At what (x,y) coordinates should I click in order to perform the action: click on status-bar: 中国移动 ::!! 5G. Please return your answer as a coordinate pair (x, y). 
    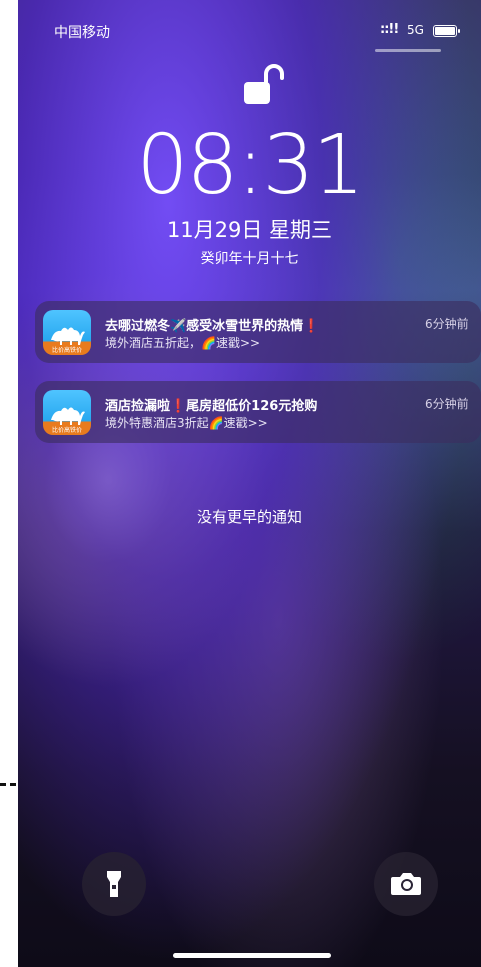
    Looking at the image, I should click on (249, 32).